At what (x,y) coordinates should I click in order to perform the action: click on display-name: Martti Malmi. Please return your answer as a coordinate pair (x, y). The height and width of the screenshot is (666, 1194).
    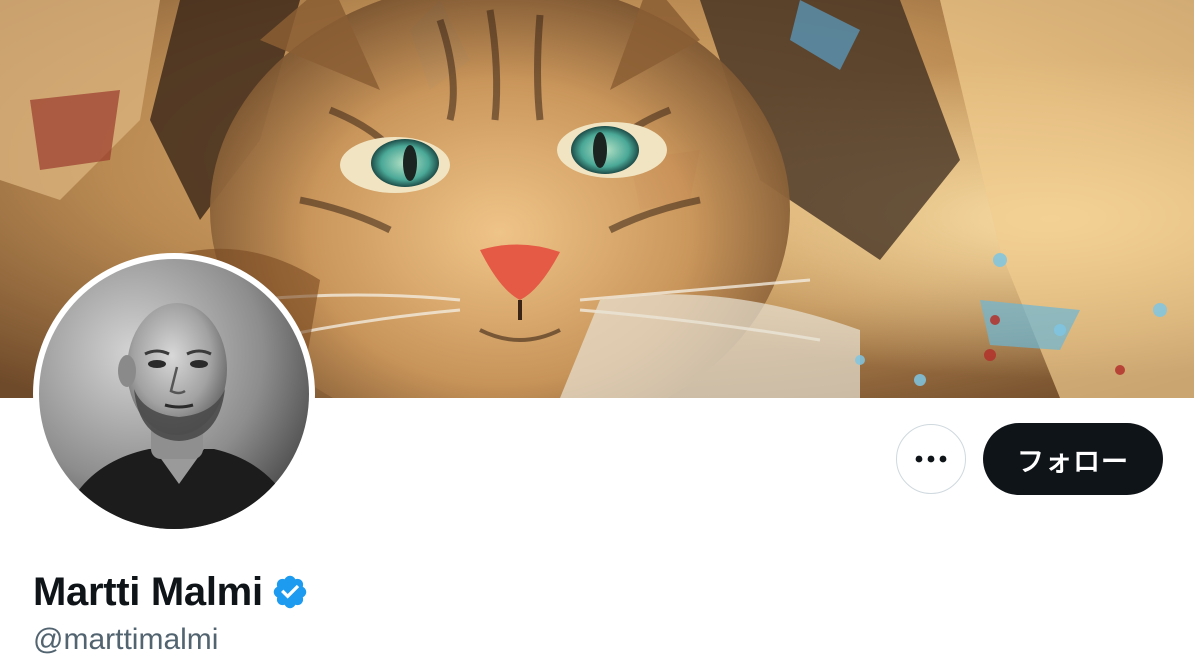
    Looking at the image, I should click on (148, 592).